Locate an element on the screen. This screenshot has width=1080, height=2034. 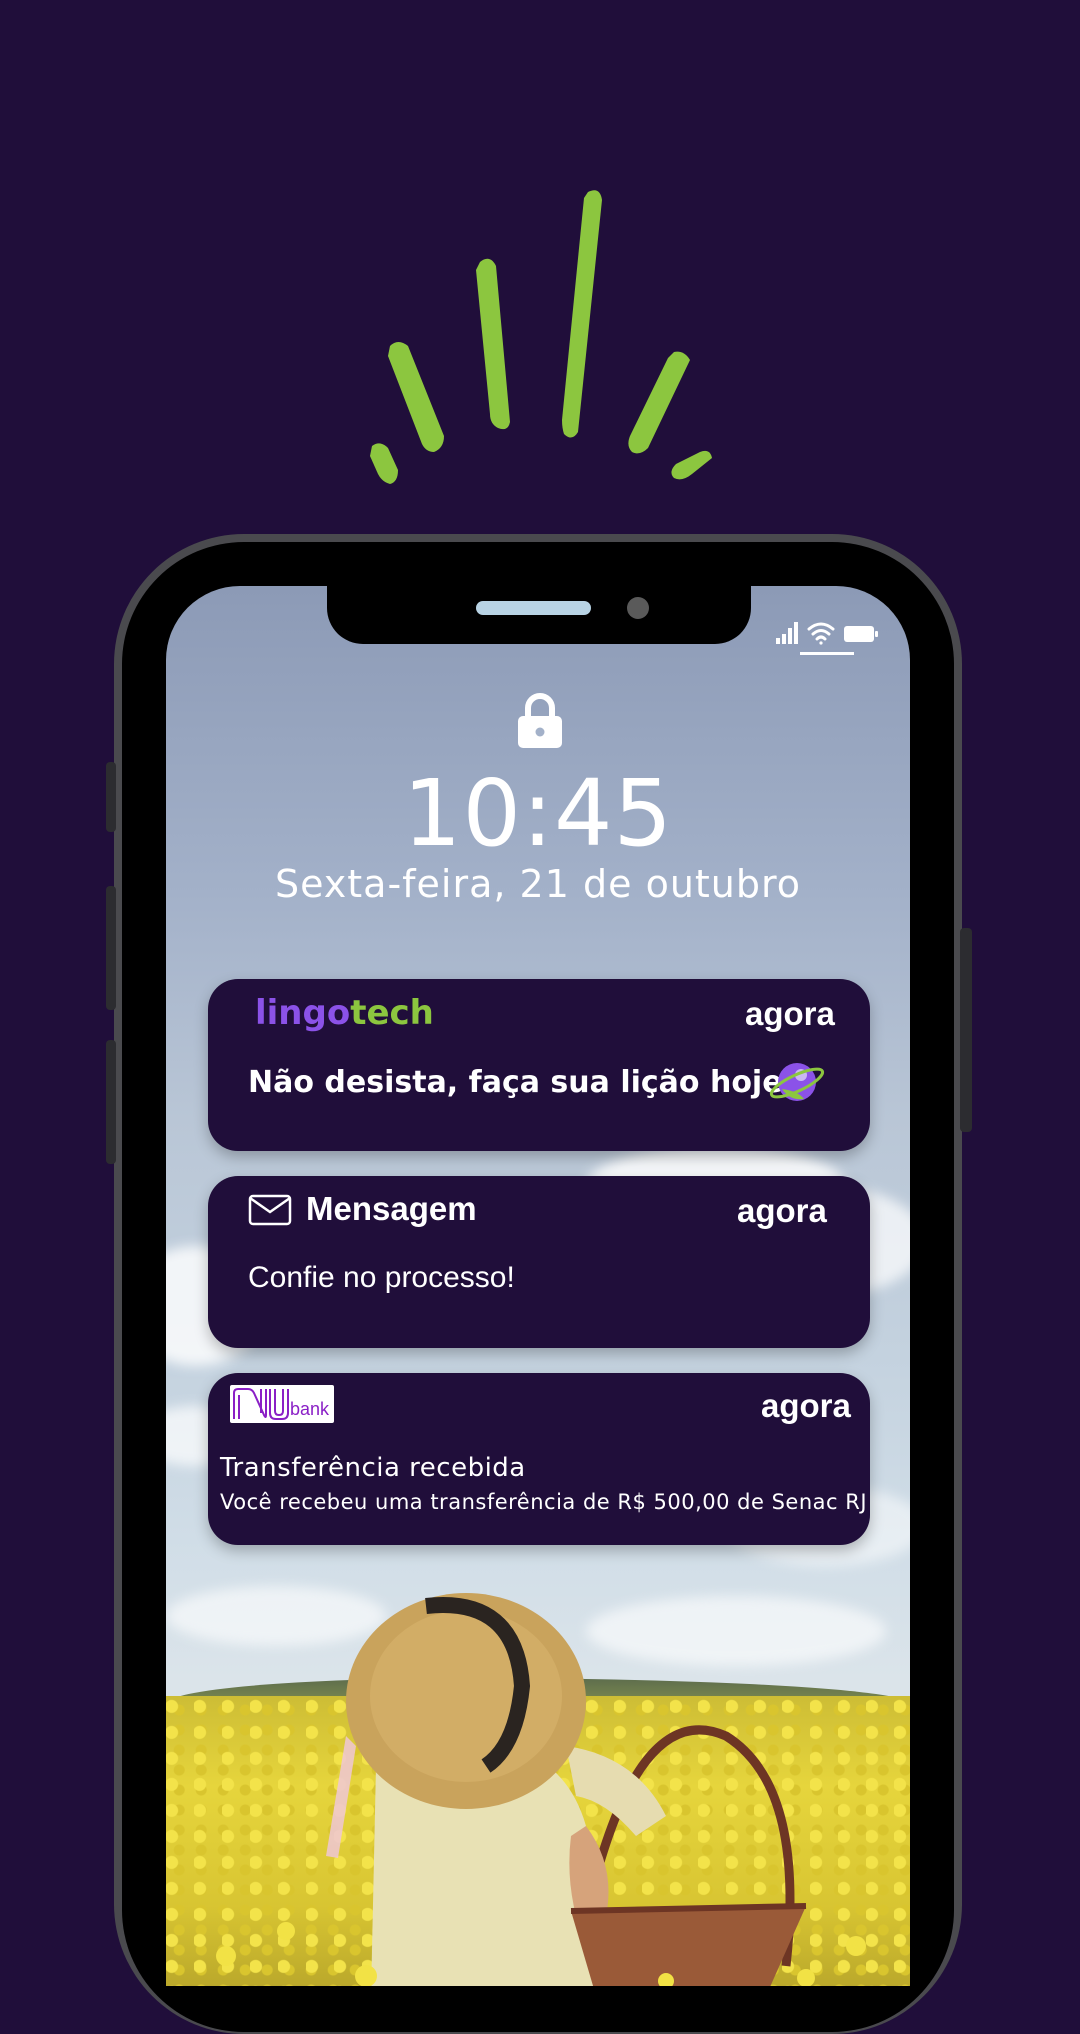
notification-title: Mensagem is located at coordinates (391, 1208).